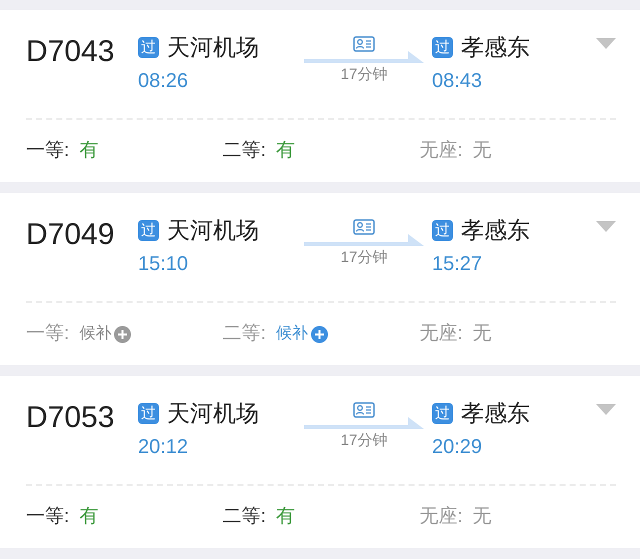  I want to click on train-number: D7053, so click(71, 418).